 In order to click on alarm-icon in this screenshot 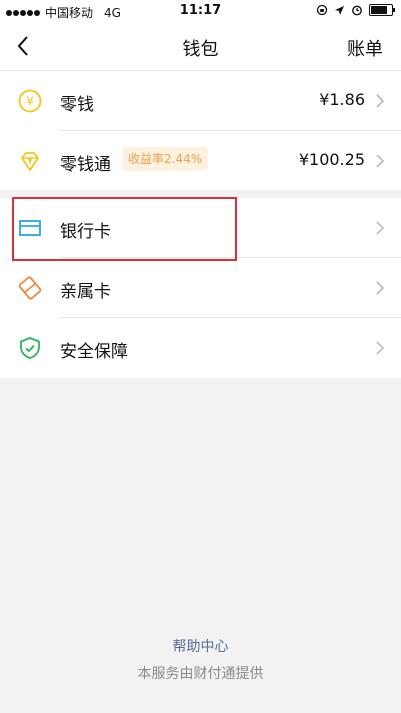, I will do `click(357, 10)`.